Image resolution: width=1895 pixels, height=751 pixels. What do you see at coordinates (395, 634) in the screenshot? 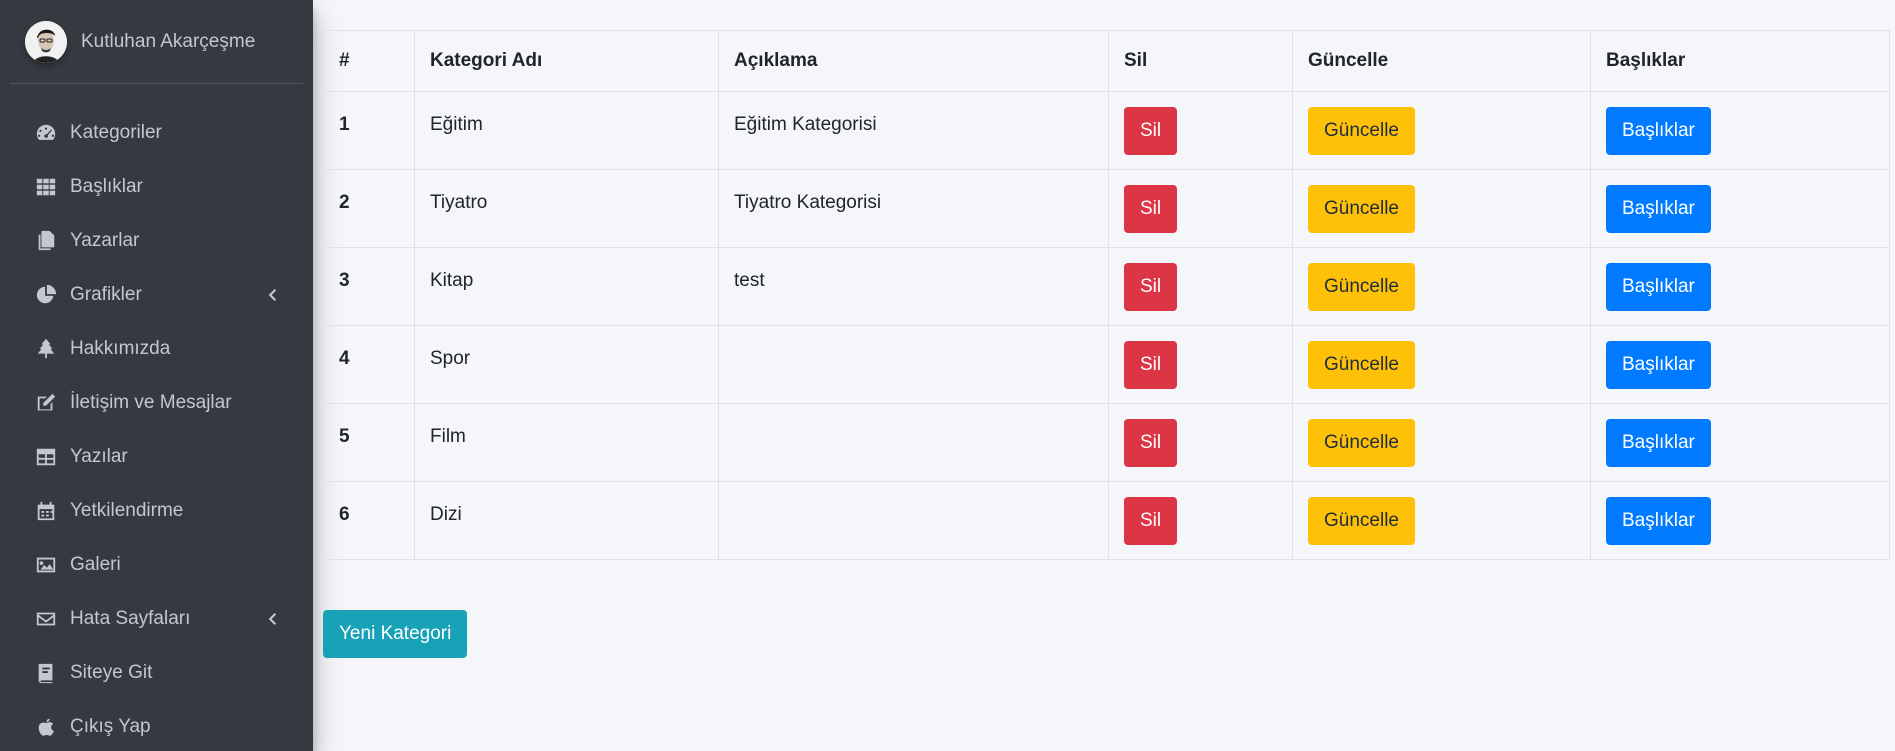
I see `new-category-button: Yeni Kategori` at bounding box center [395, 634].